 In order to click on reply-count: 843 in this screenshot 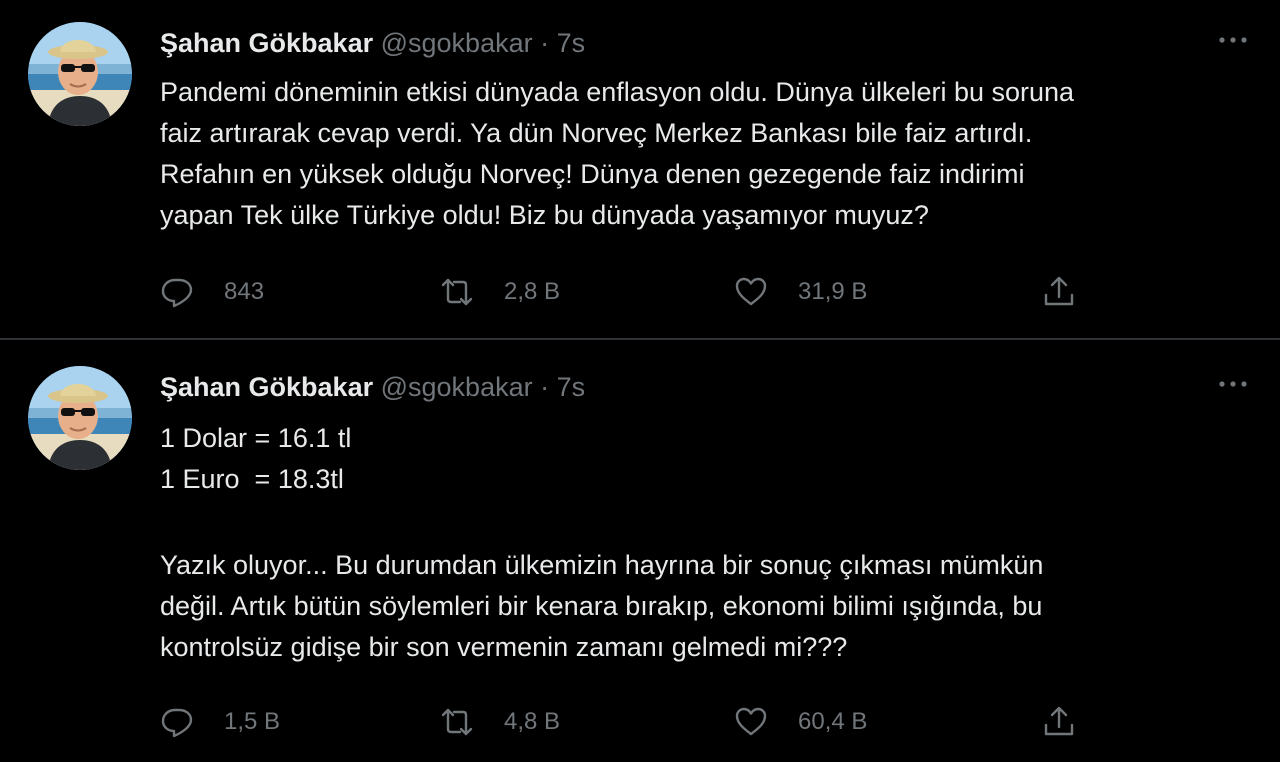, I will do `click(244, 291)`.